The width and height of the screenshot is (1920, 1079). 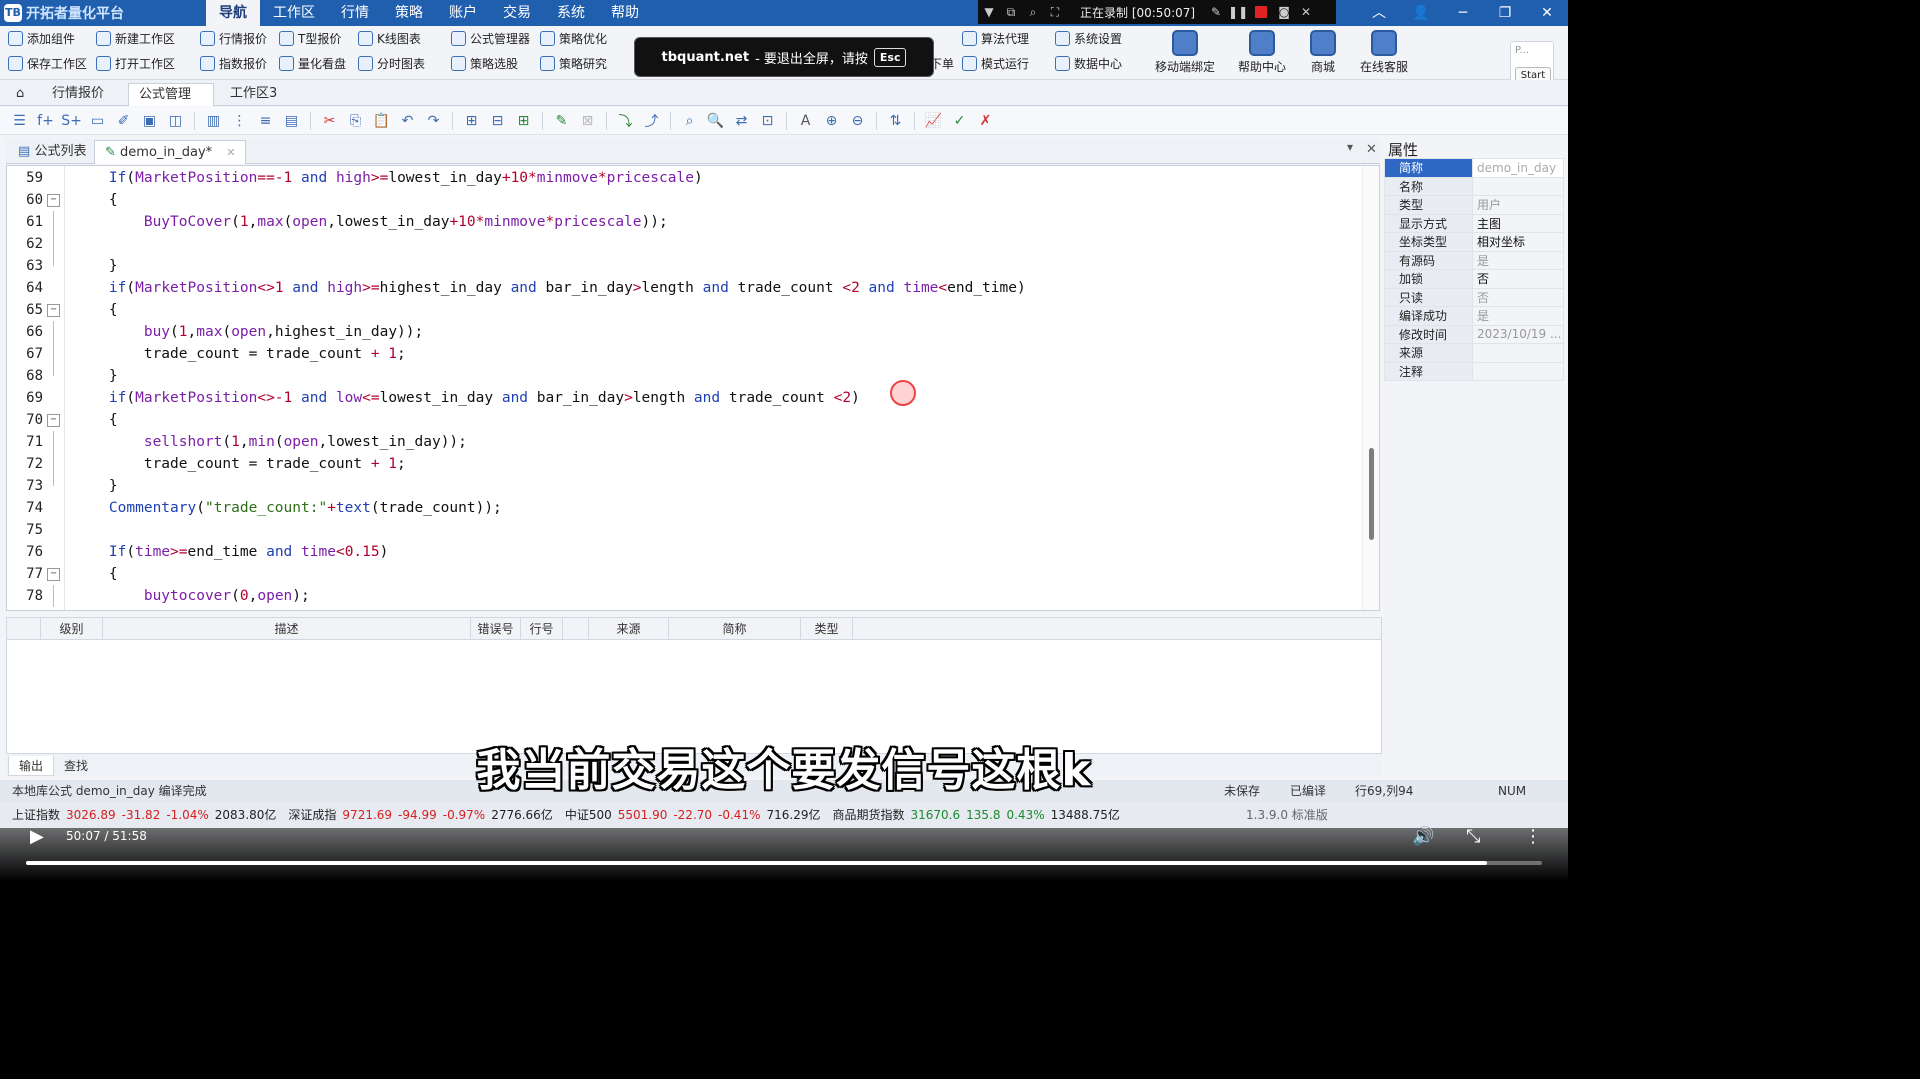 What do you see at coordinates (715, 121) in the screenshot?
I see `search-icon: 🔍` at bounding box center [715, 121].